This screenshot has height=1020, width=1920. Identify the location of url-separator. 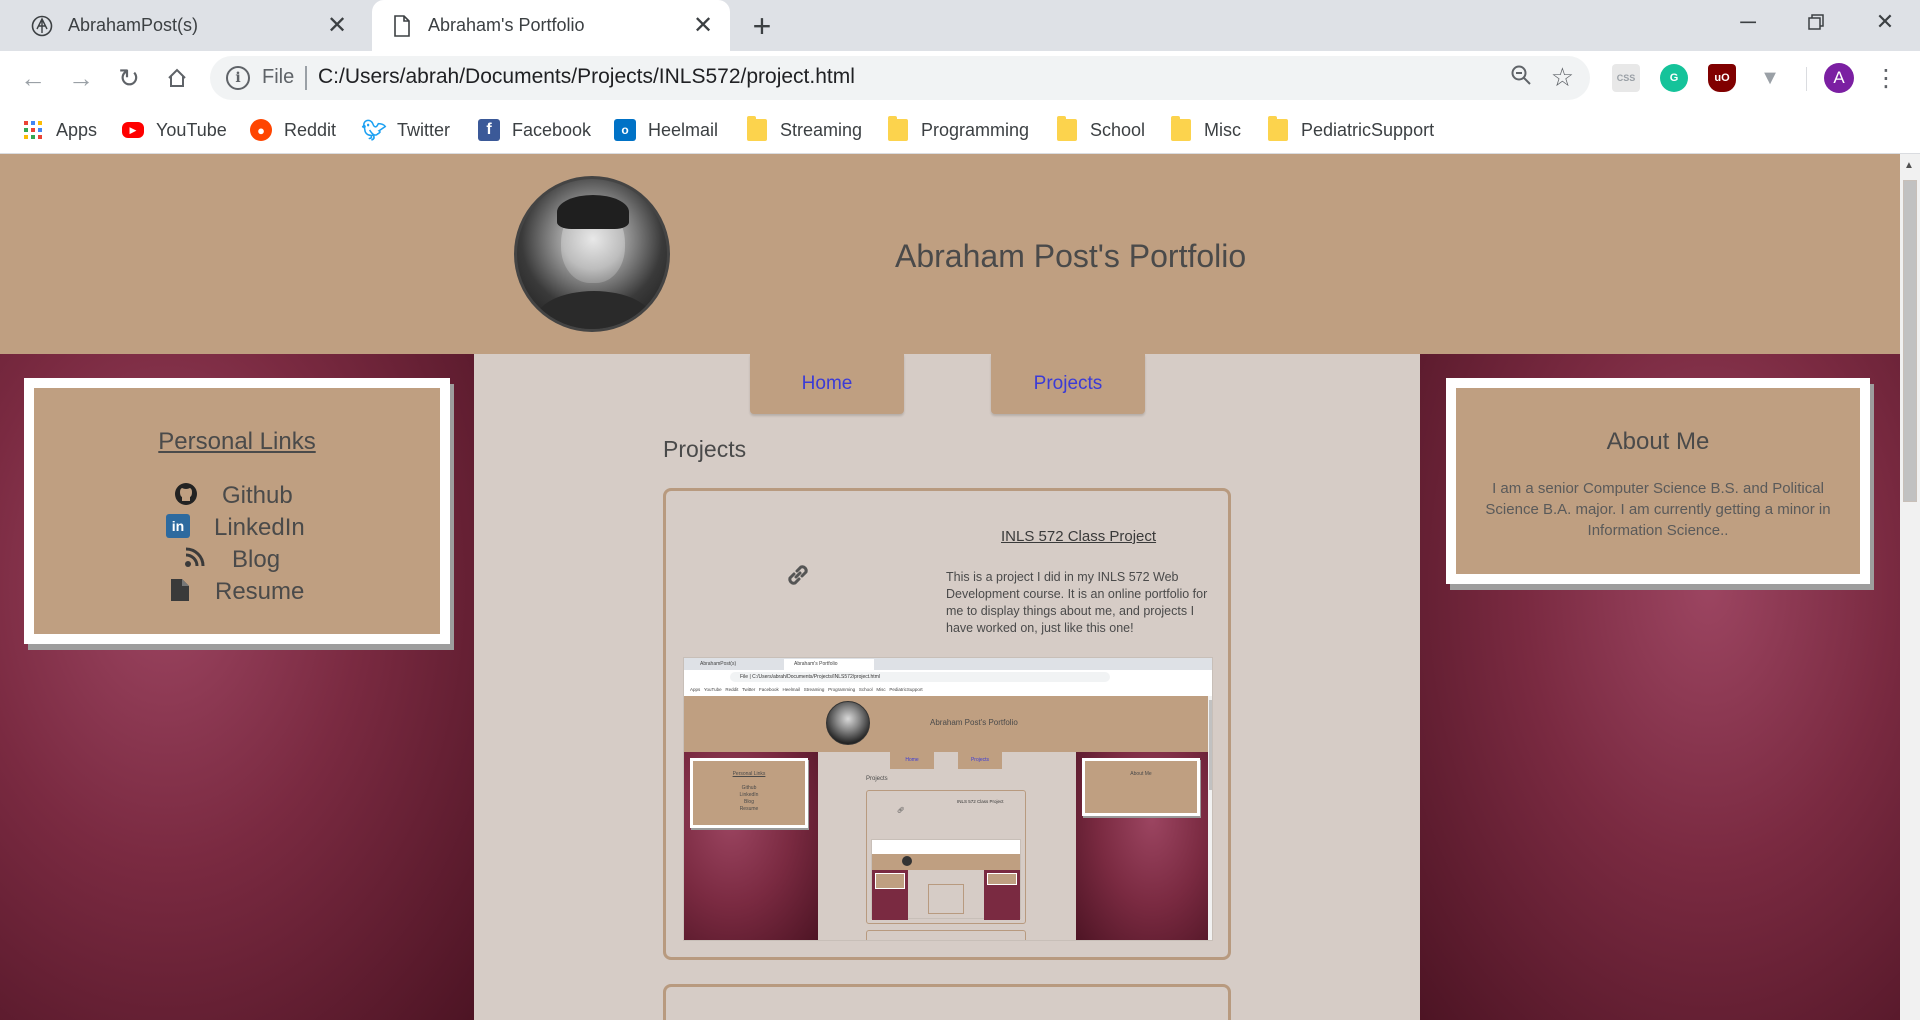
(306, 78).